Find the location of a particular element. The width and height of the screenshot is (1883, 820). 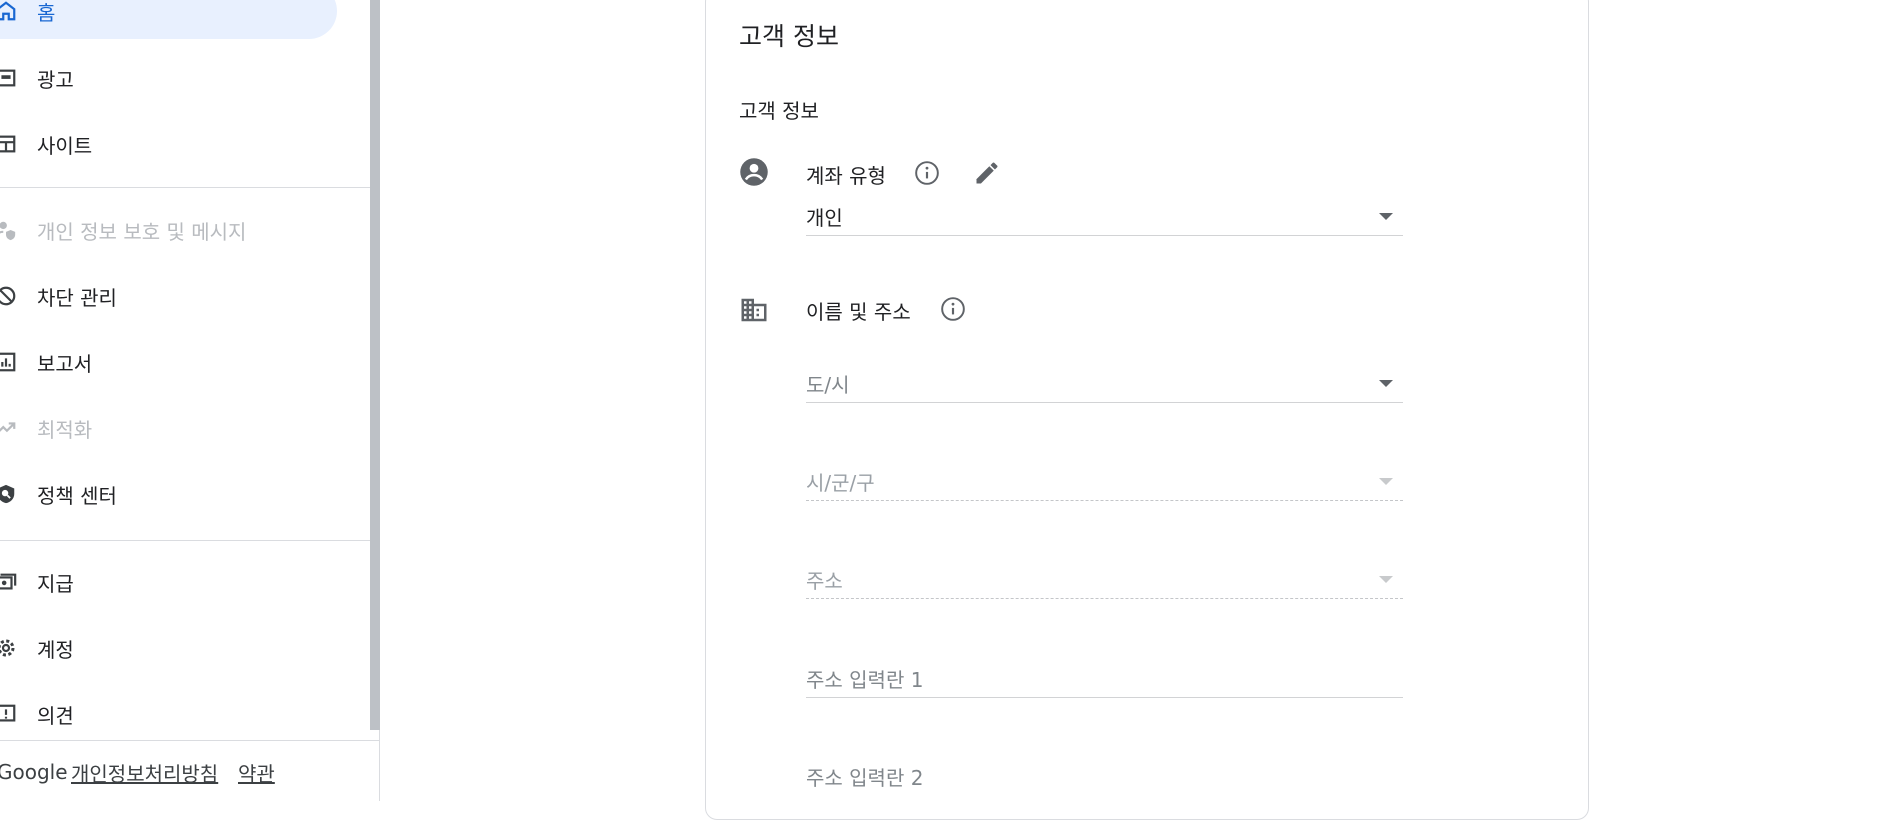

google-logo-text: Google is located at coordinates (34, 772).